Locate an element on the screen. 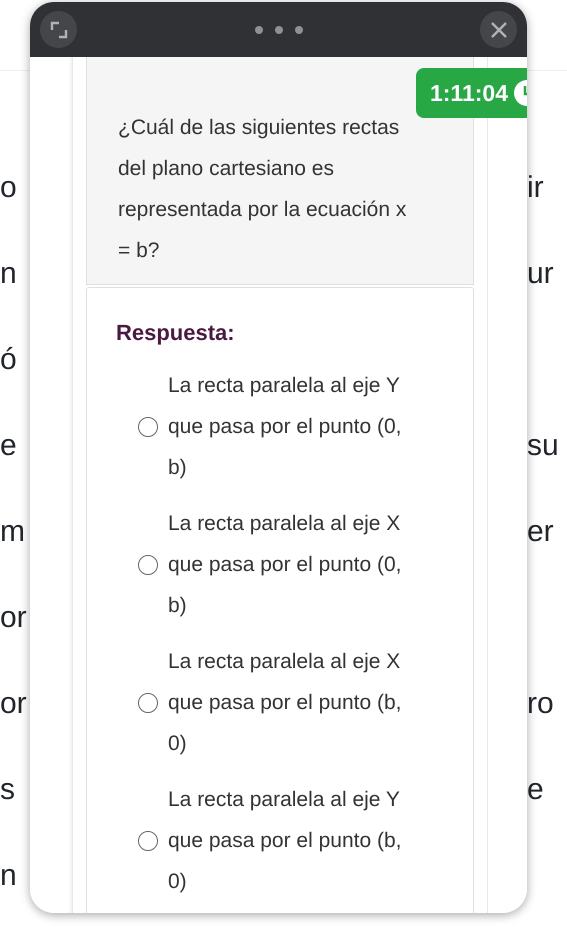  background-text: ur is located at coordinates (540, 273).